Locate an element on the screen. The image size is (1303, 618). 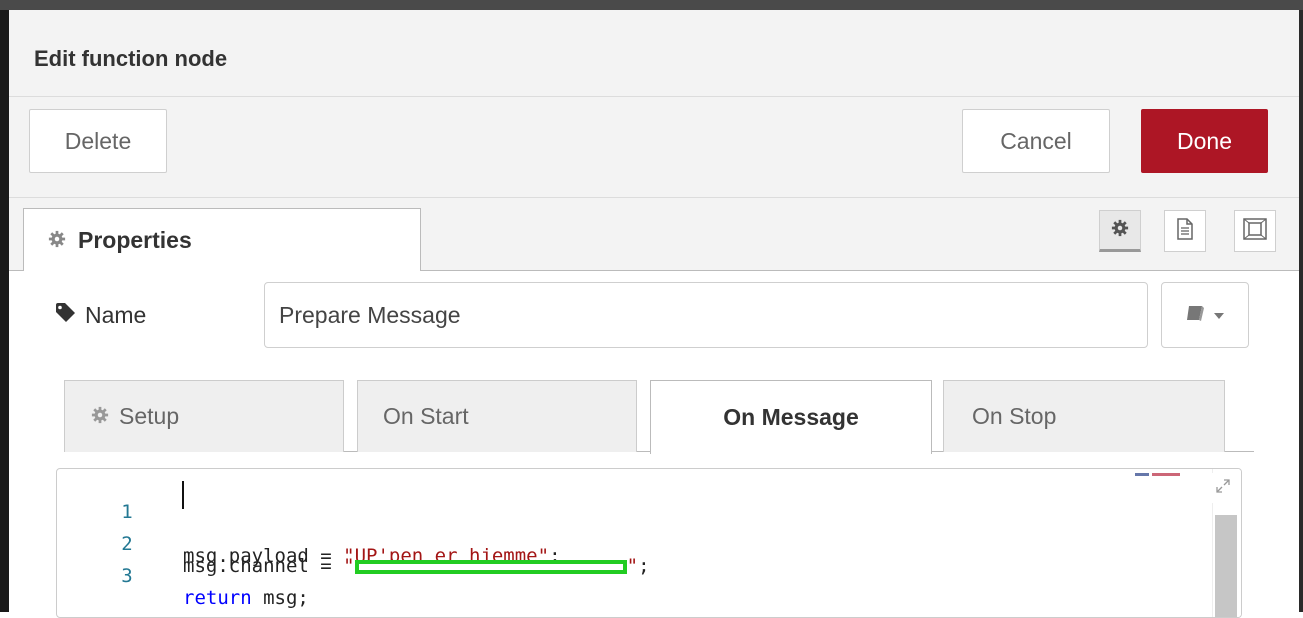
subtab-setup-label: Setup is located at coordinates (149, 416).